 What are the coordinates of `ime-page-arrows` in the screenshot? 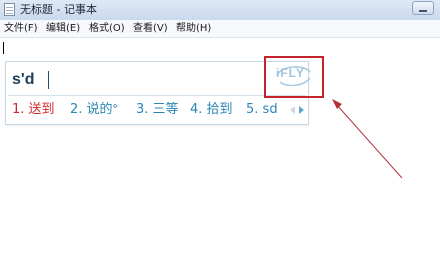 It's located at (298, 110).